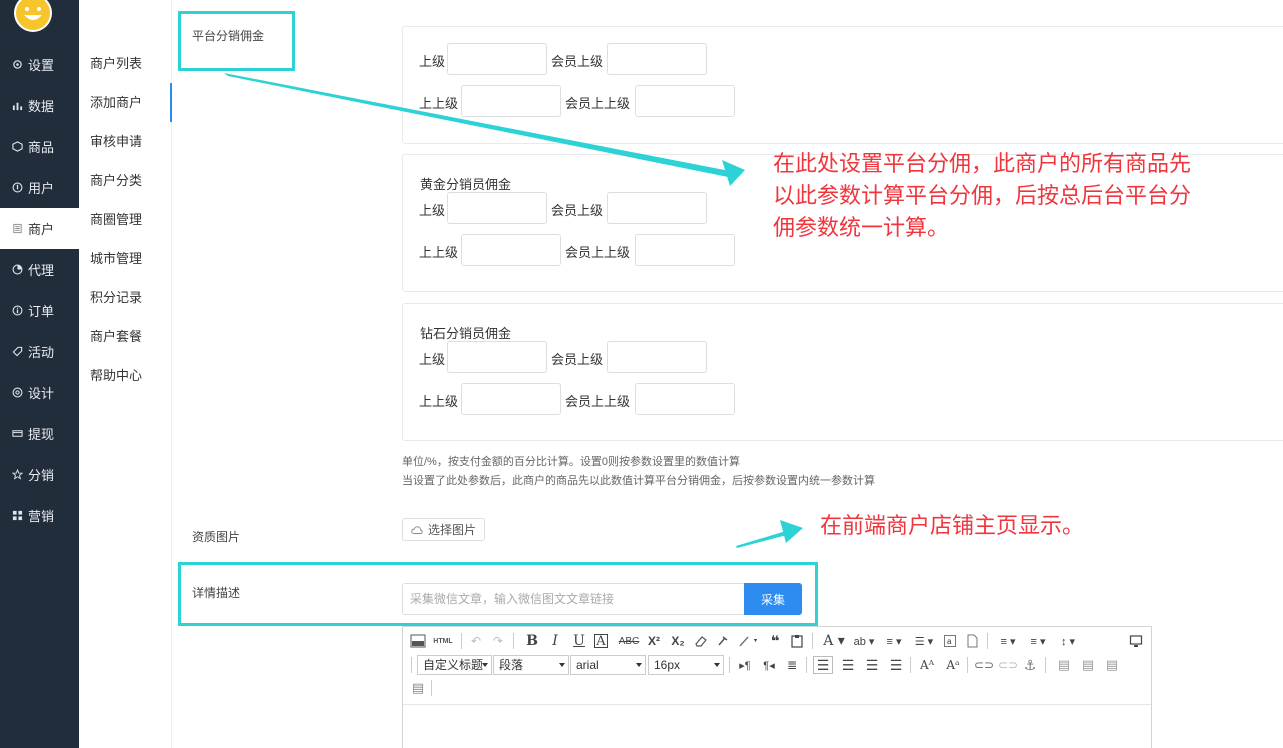  I want to click on annotation-storefront: 在前端商户店铺主页显示。, so click(952, 525).